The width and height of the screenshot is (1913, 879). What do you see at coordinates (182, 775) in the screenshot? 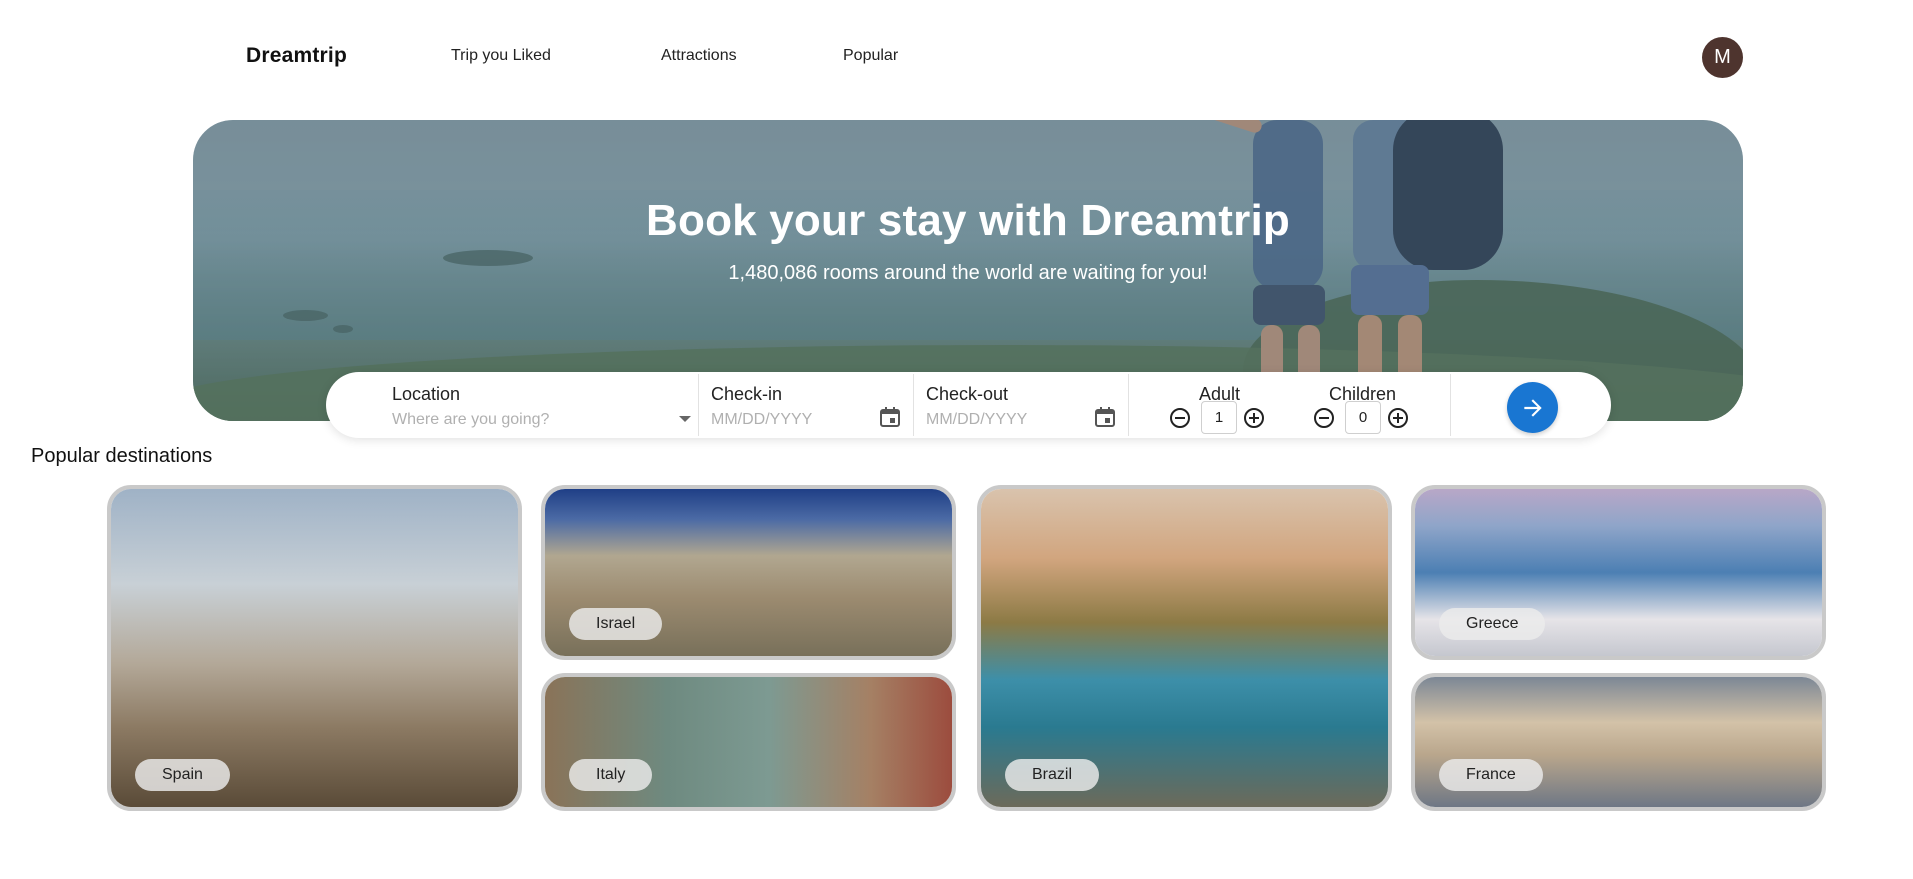
I see `destination-label: Spain` at bounding box center [182, 775].